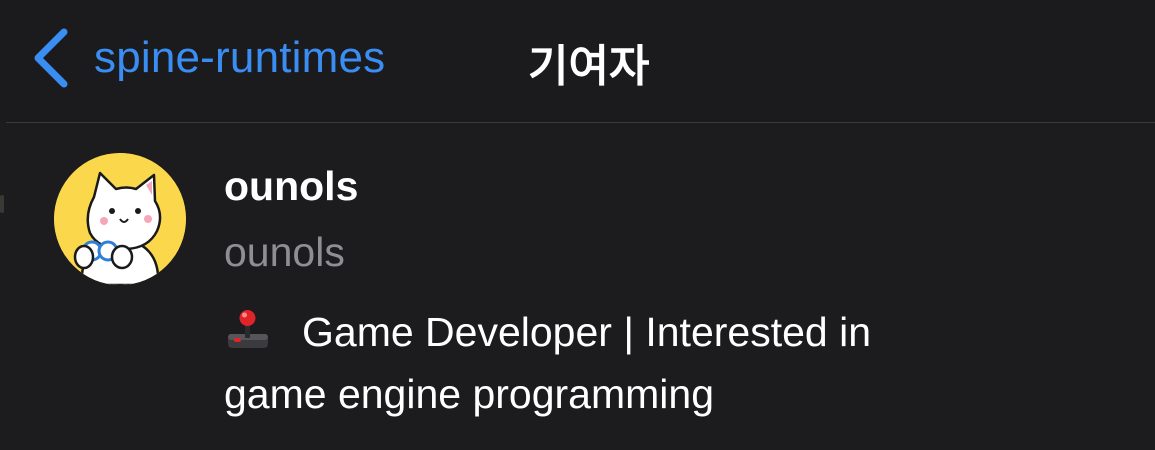 The height and width of the screenshot is (450, 1155). I want to click on contributor-name: ounols, so click(291, 186).